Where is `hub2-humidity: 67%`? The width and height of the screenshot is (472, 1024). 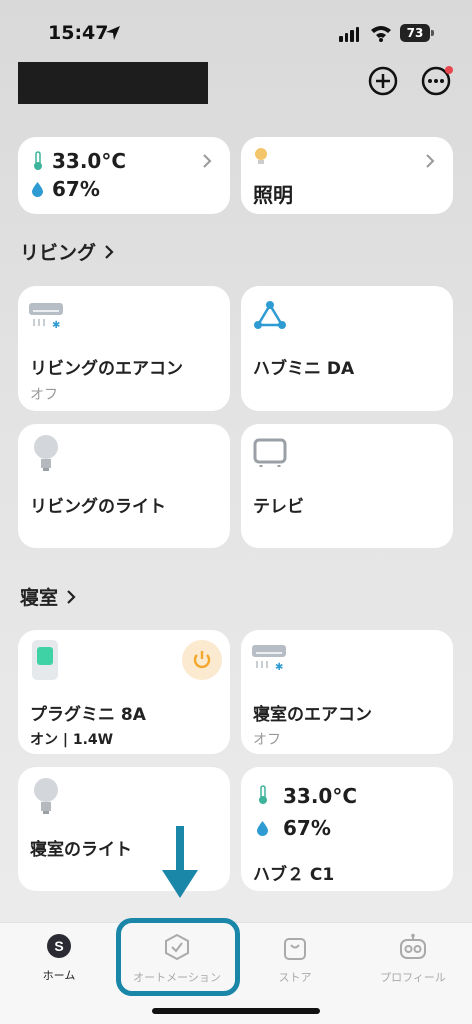 hub2-humidity: 67% is located at coordinates (307, 828).